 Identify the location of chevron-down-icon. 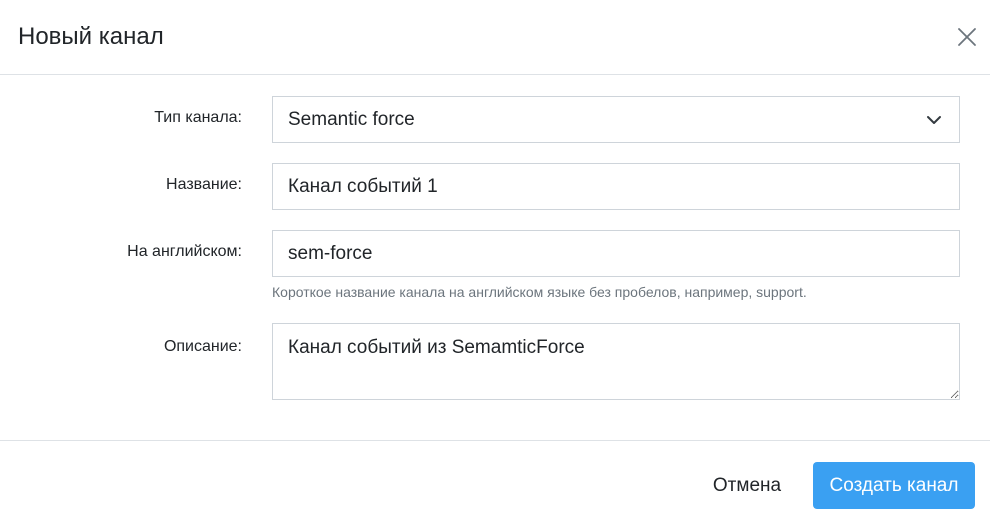
(934, 120).